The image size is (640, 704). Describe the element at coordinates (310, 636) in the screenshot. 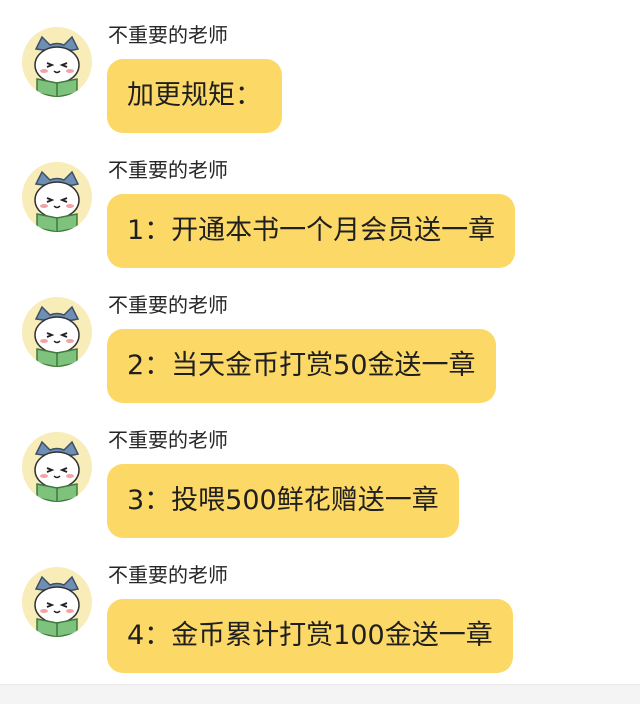

I see `message-bubble: 4：金币累计打赏100金送一章` at that location.